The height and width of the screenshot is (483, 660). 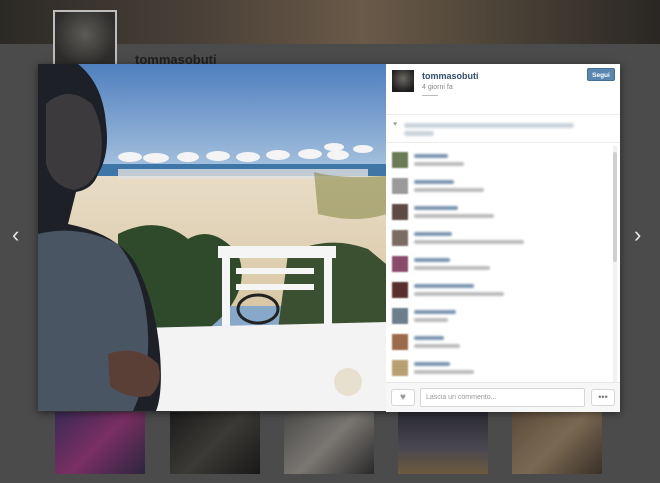 I want to click on author-avatar, so click(x=403, y=81).